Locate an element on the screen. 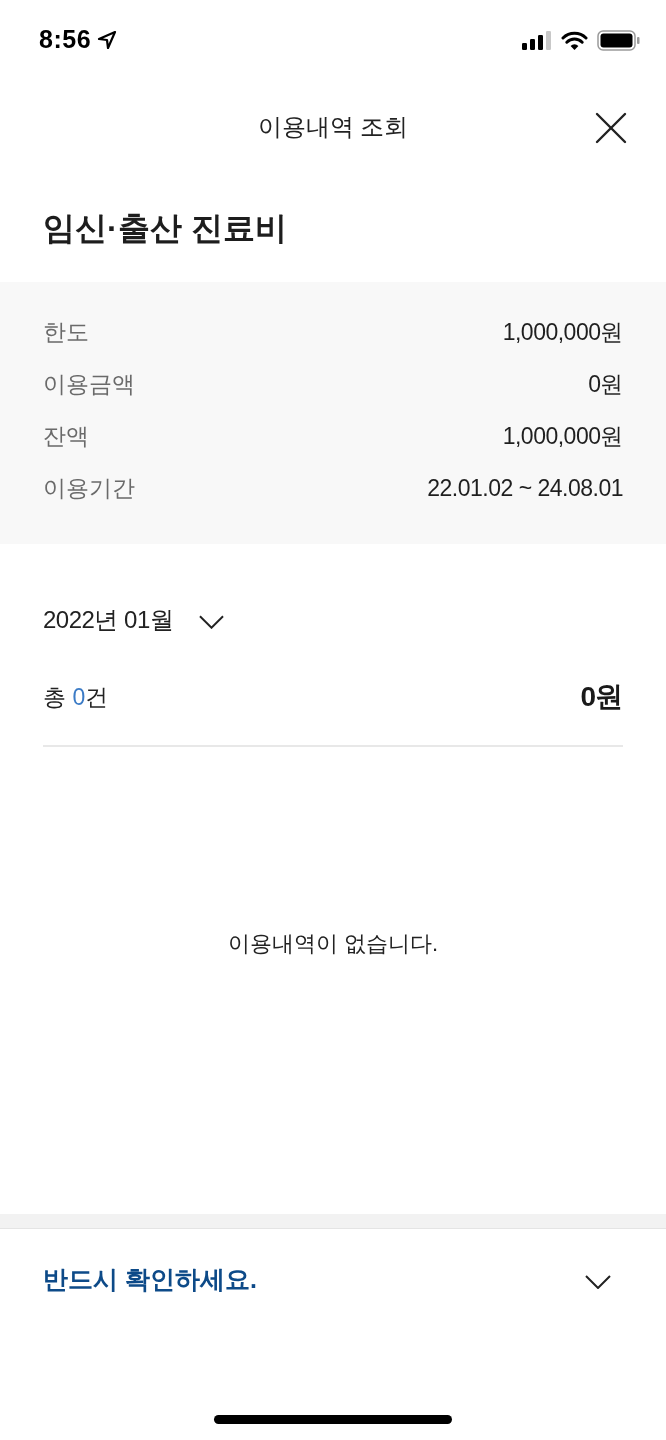 The width and height of the screenshot is (666, 1440). empty-message: 이용내역이 없습니다. is located at coordinates (333, 944).